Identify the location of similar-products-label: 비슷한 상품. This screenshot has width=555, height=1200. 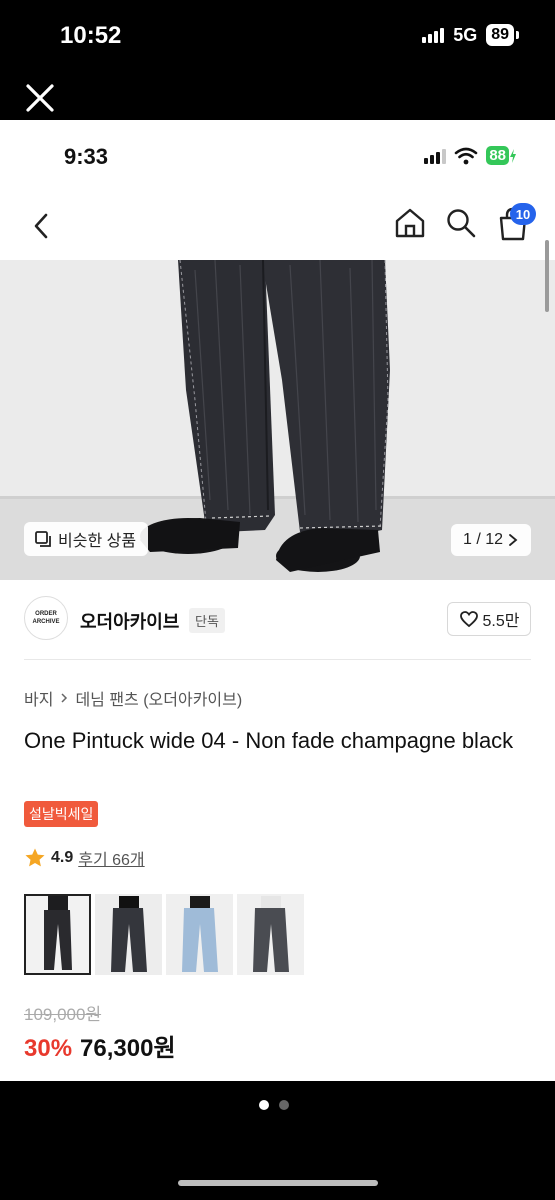
(97, 541).